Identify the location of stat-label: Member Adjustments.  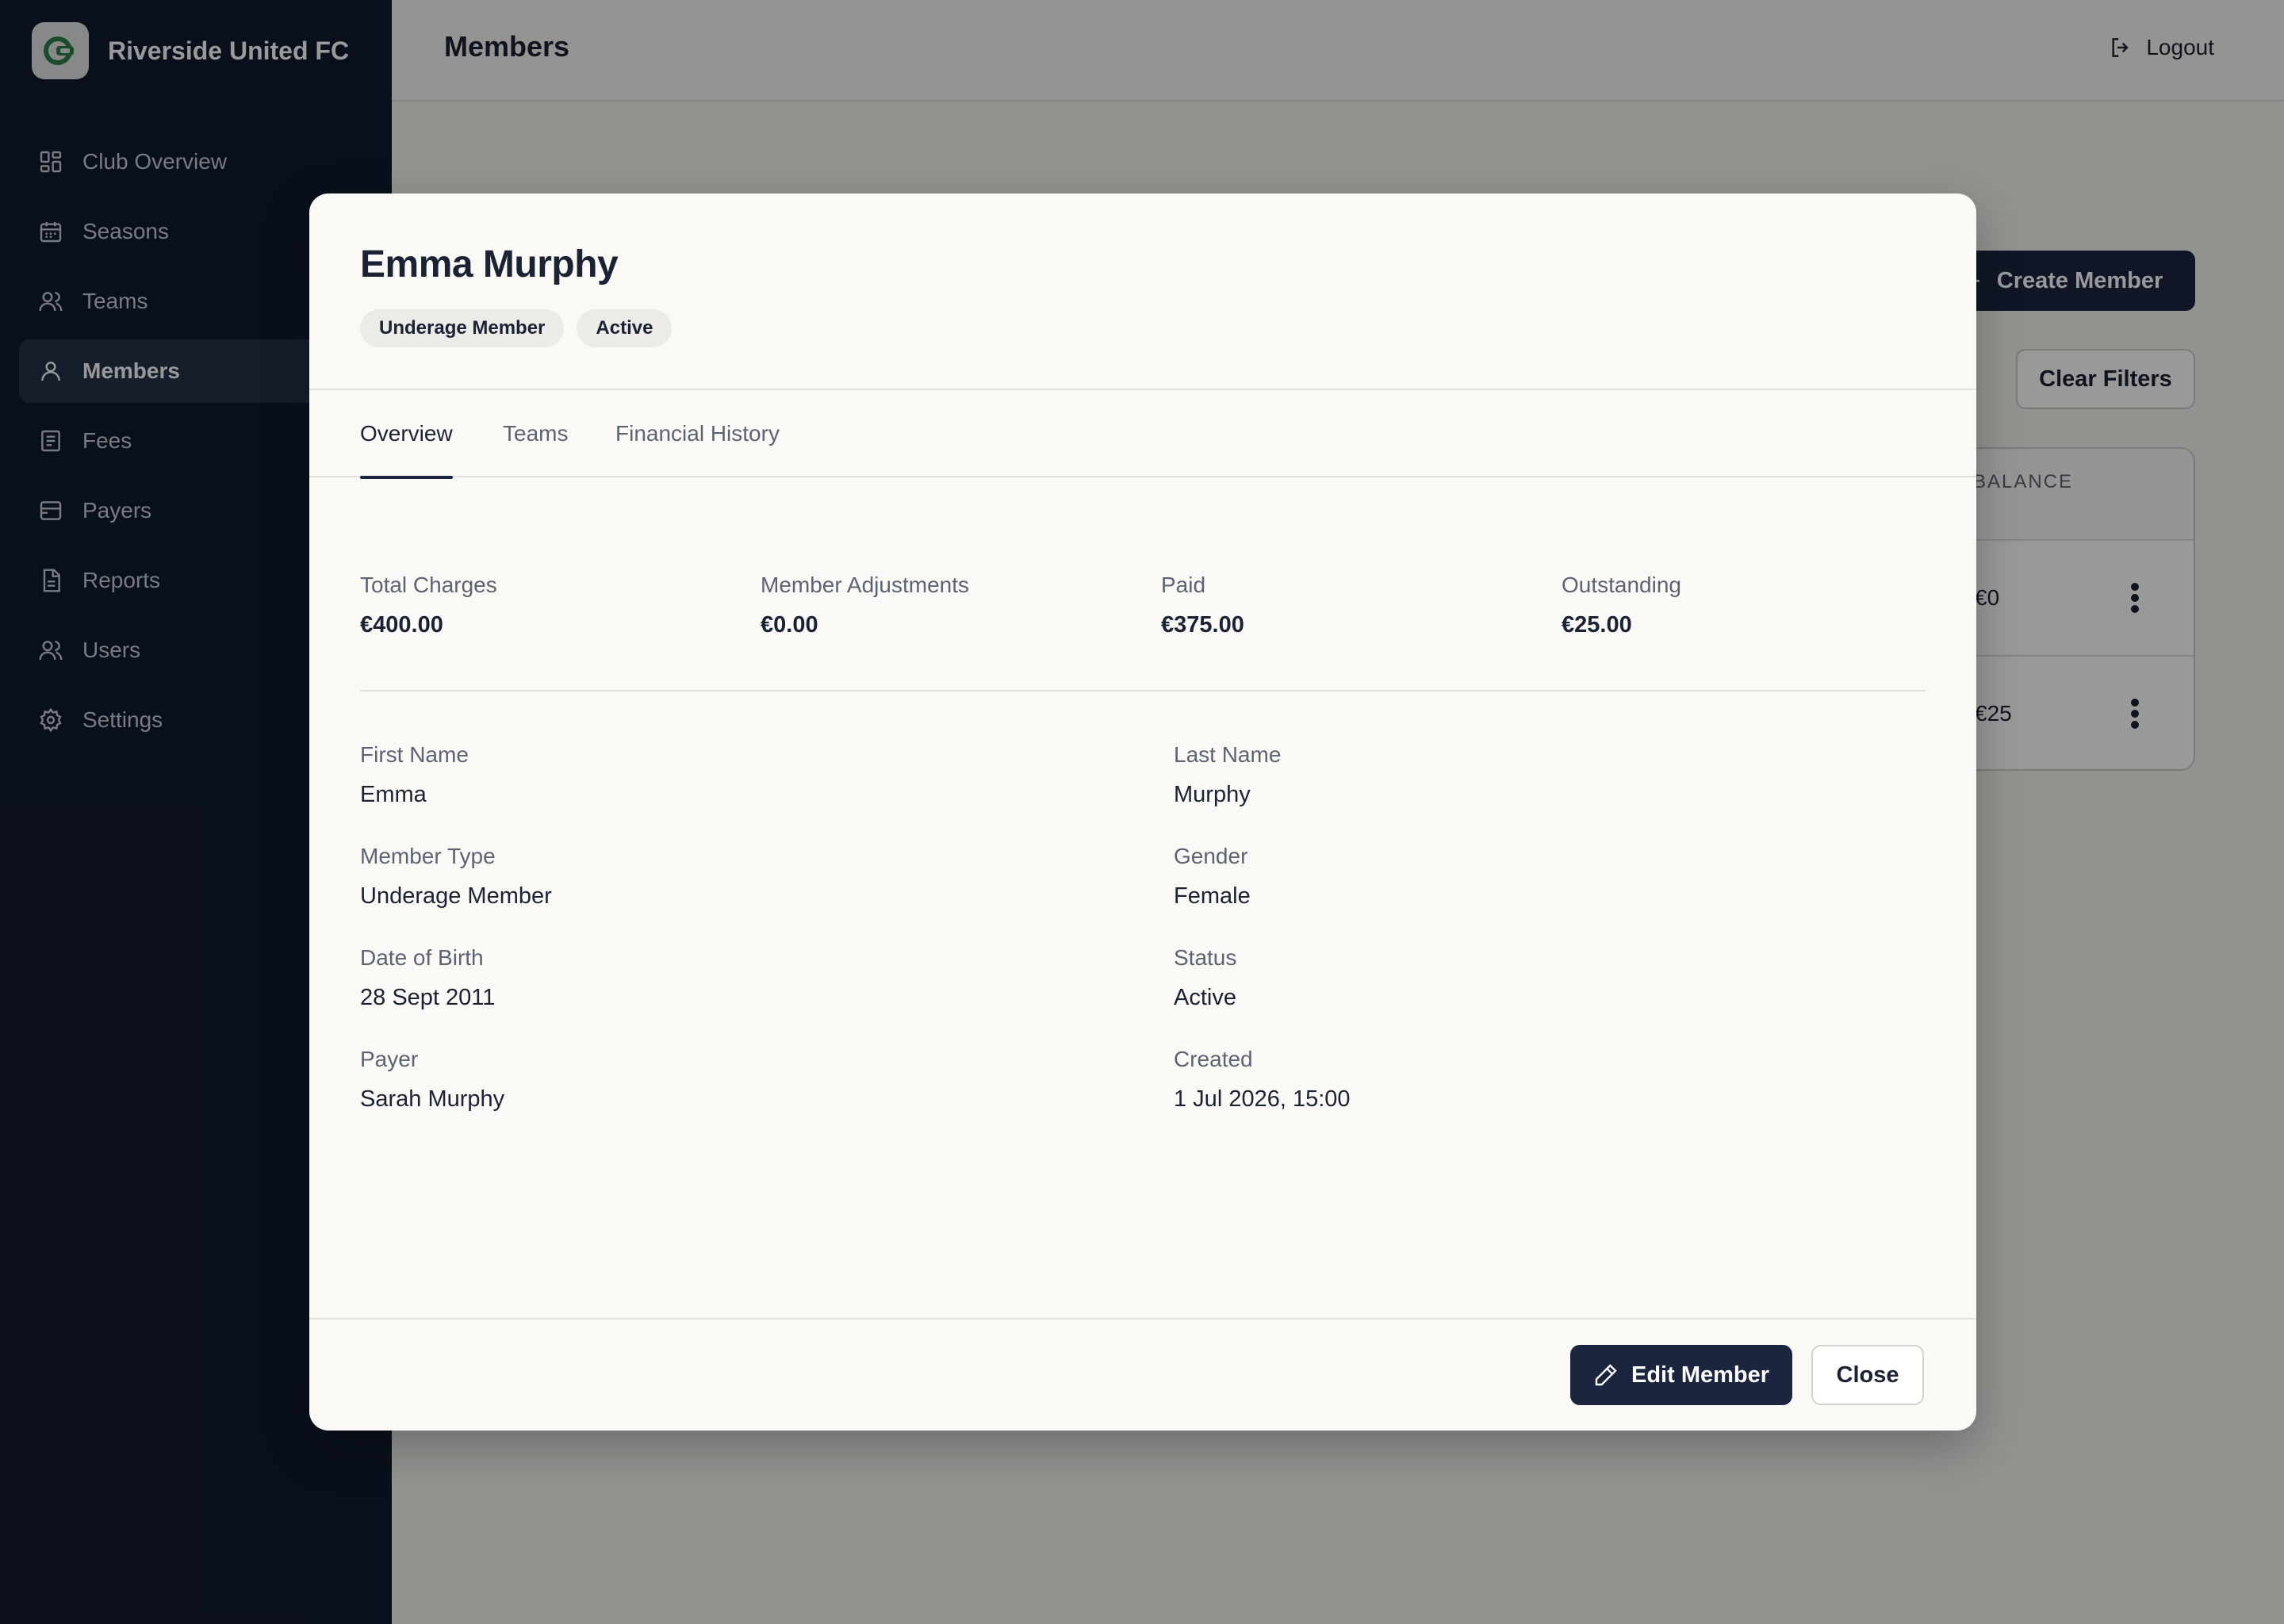
(865, 585).